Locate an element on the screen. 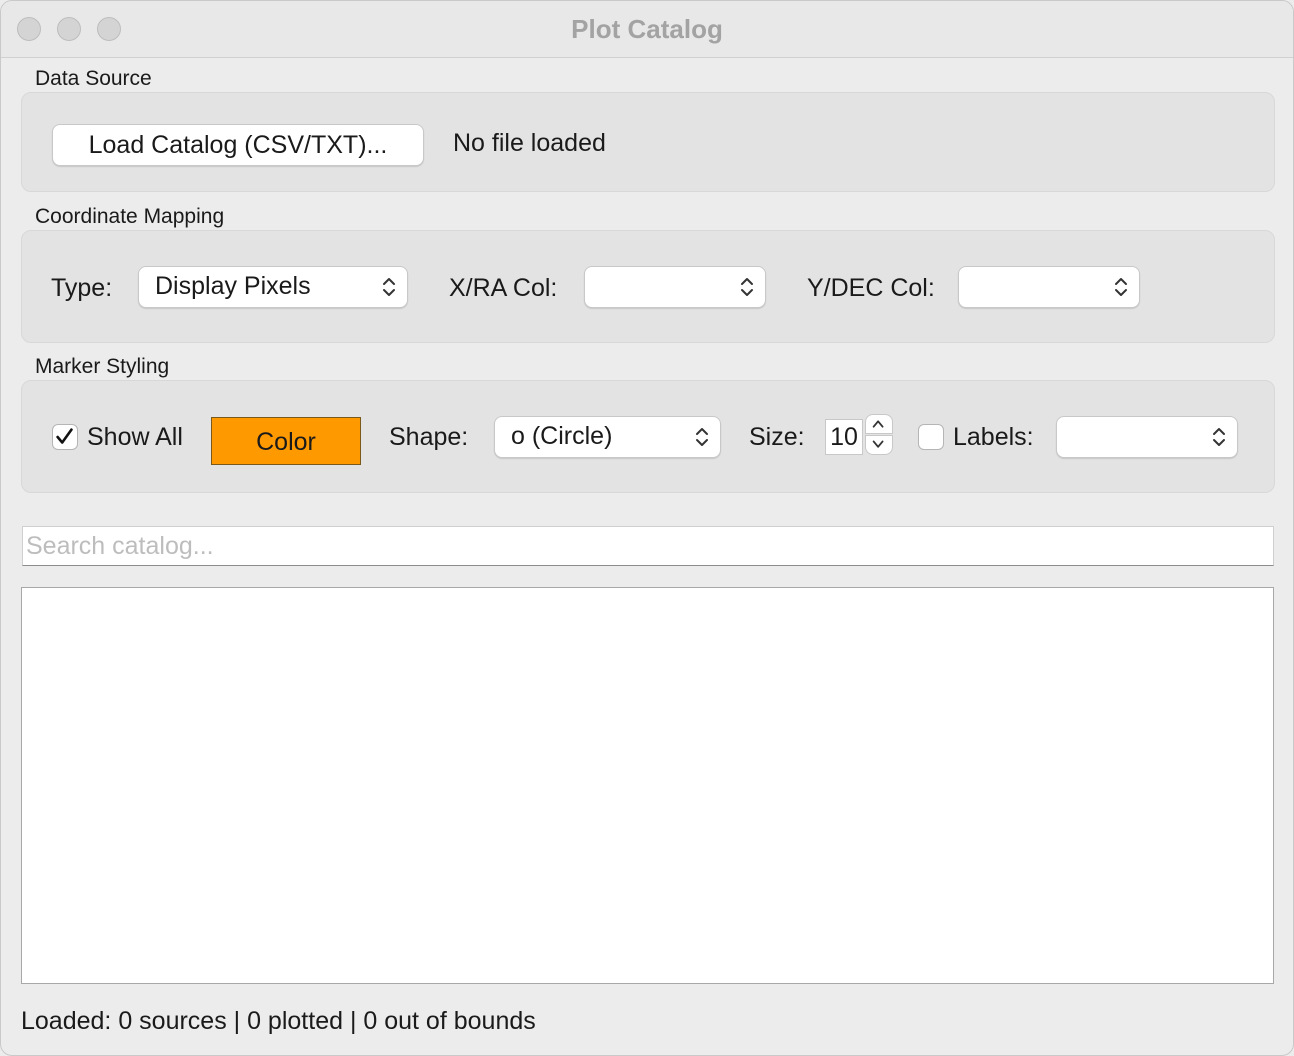 The image size is (1294, 1056). shape-select-value: o (Circle) is located at coordinates (562, 436).